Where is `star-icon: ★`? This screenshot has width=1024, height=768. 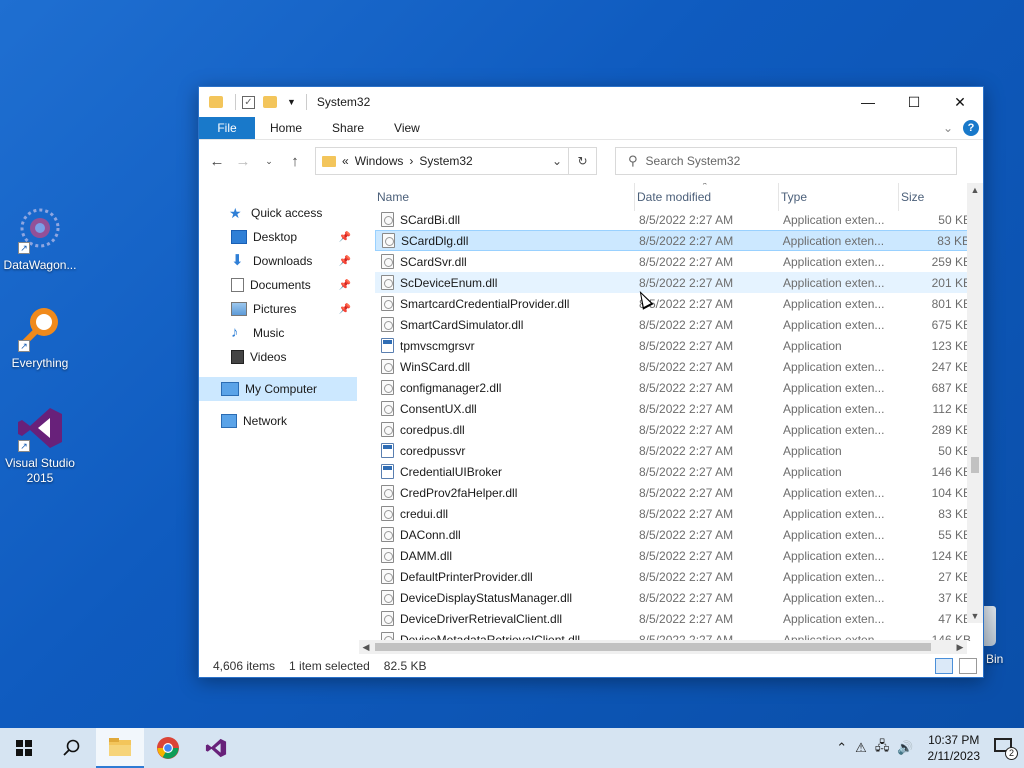
star-icon: ★ is located at coordinates (235, 213).